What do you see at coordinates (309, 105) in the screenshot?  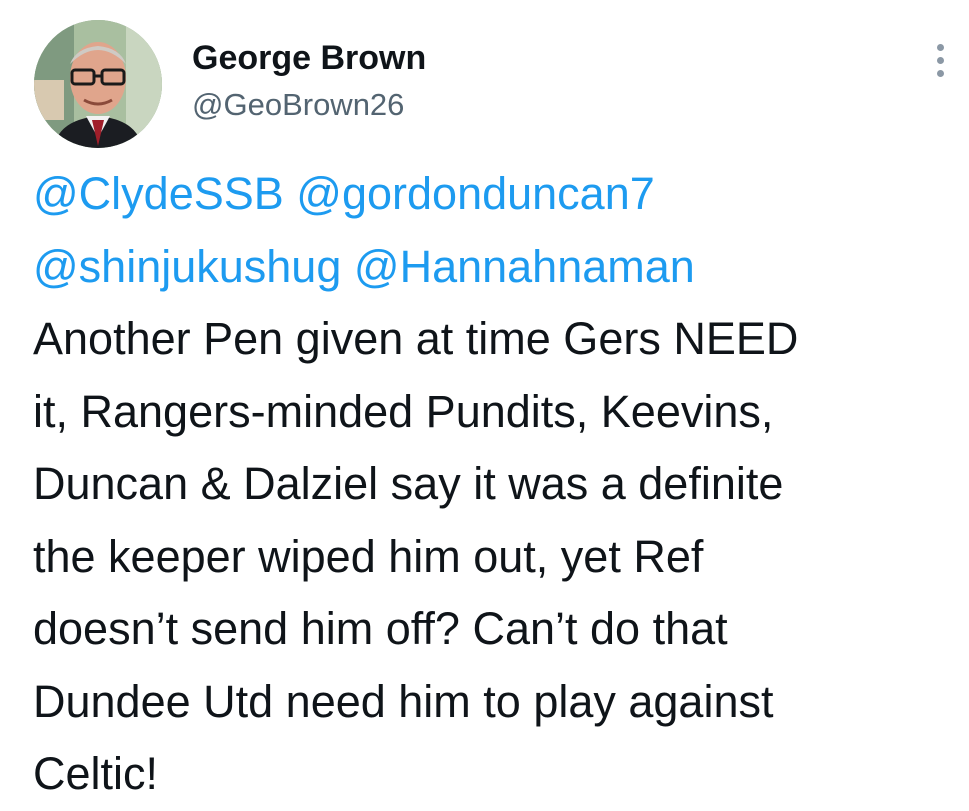 I see `user-handle: @GeoBrown26` at bounding box center [309, 105].